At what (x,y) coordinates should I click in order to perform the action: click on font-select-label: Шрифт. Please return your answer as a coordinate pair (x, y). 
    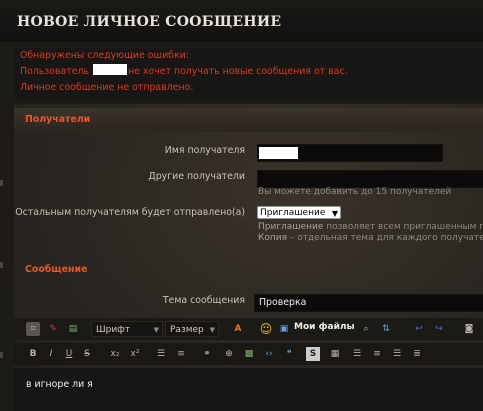
    Looking at the image, I should click on (113, 330).